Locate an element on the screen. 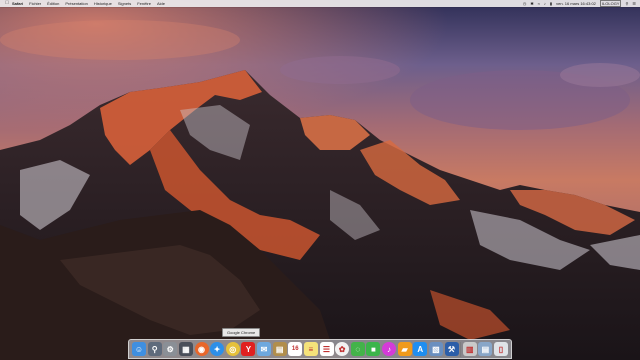 The width and height of the screenshot is (640, 360). xcode-icon: ⚒ is located at coordinates (451, 349).